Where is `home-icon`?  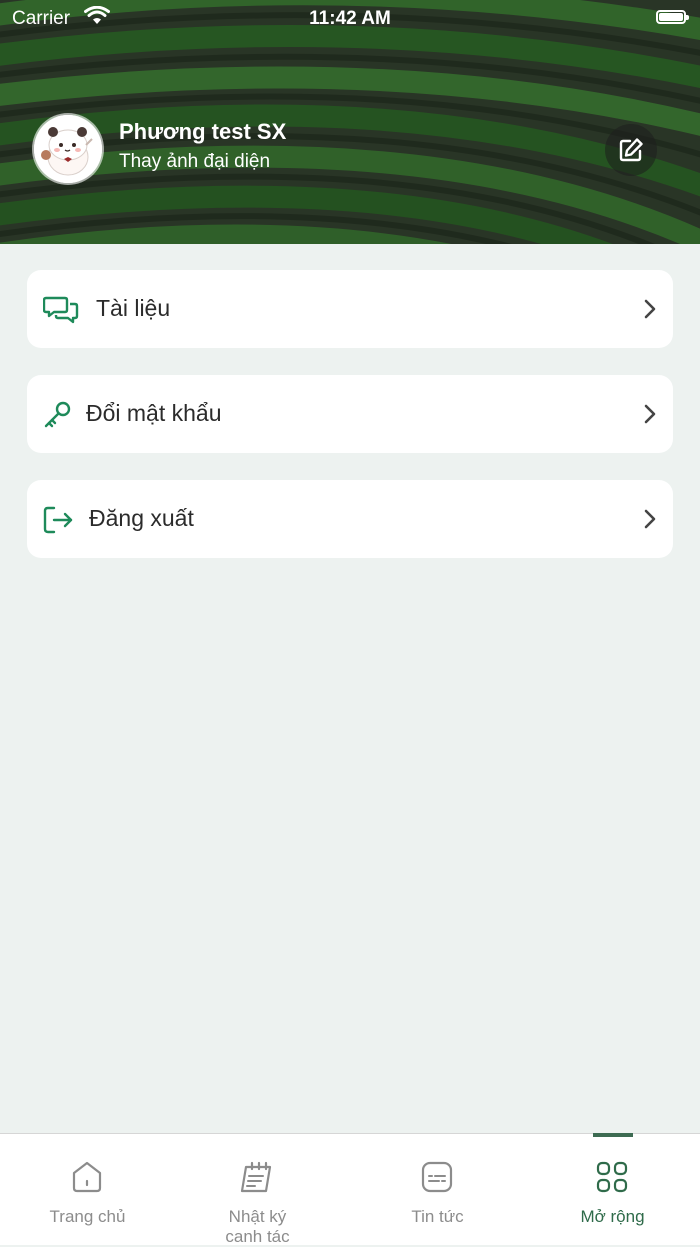
home-icon is located at coordinates (87, 1177).